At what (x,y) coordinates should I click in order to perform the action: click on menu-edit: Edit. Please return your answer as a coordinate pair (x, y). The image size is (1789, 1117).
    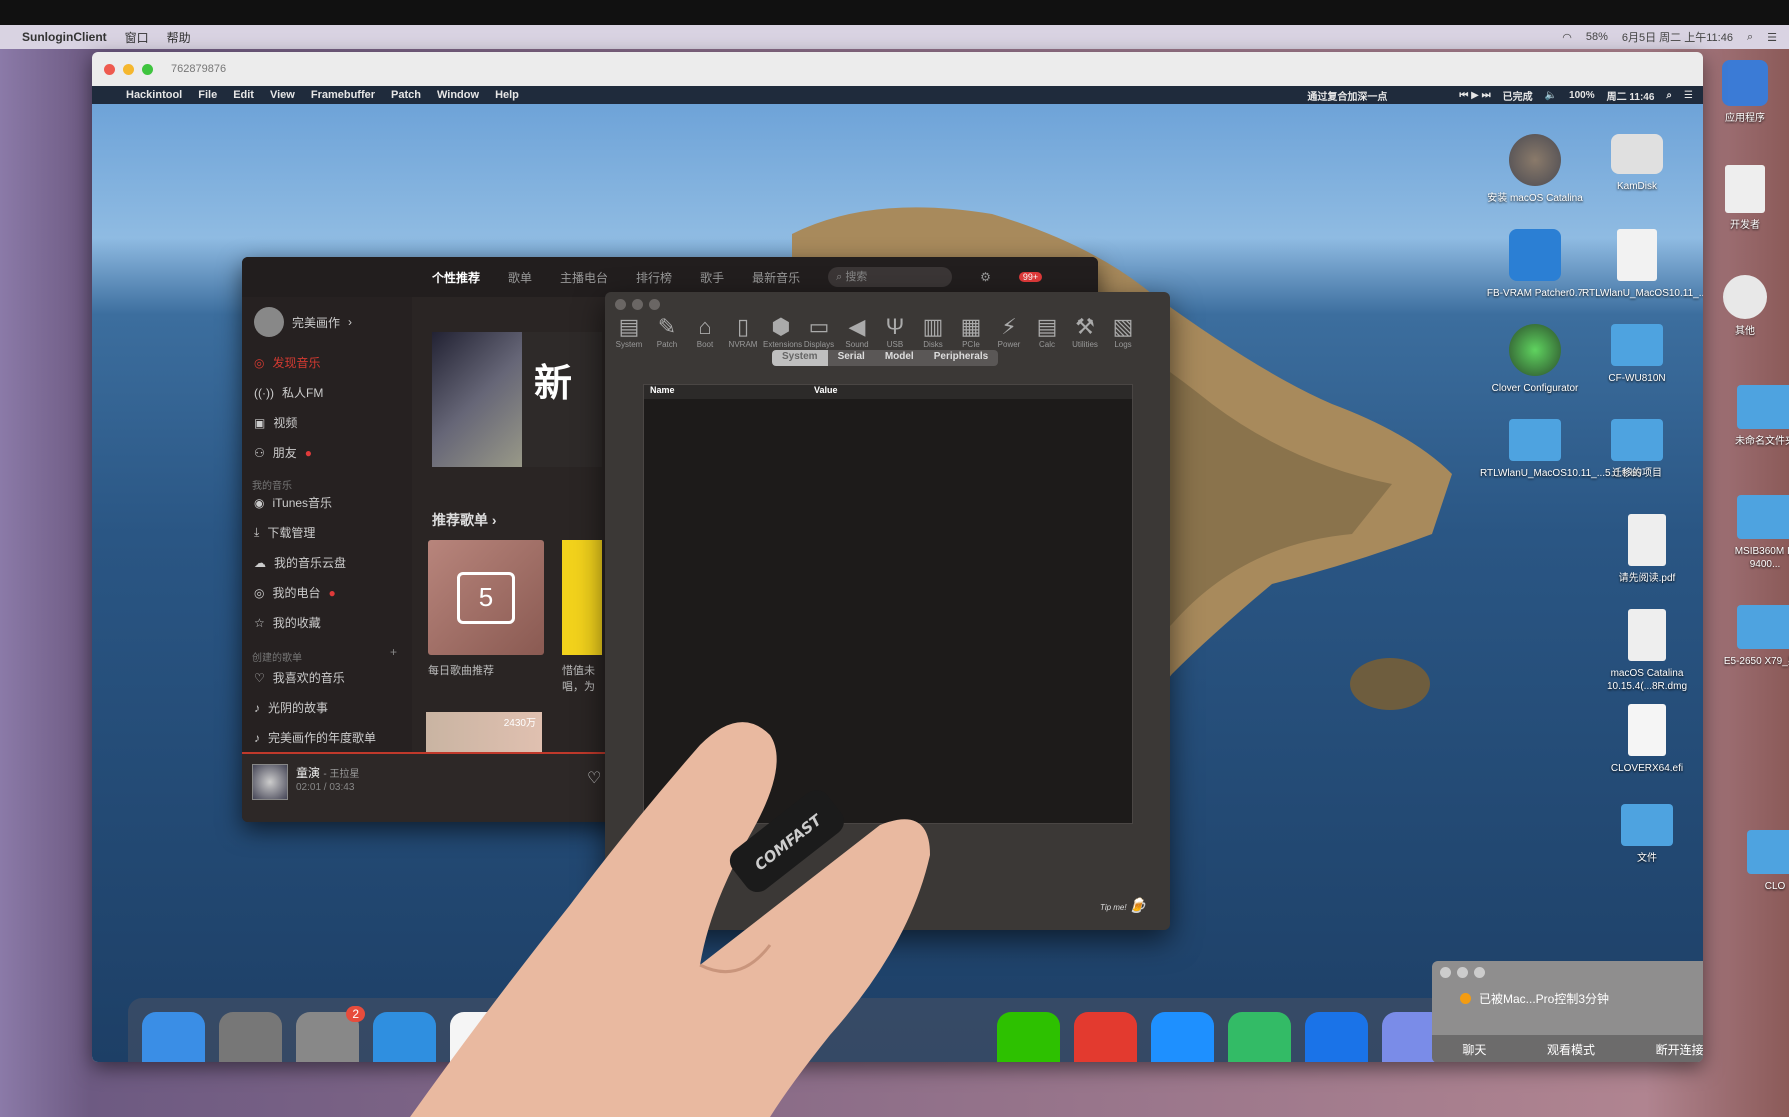
    Looking at the image, I should click on (243, 95).